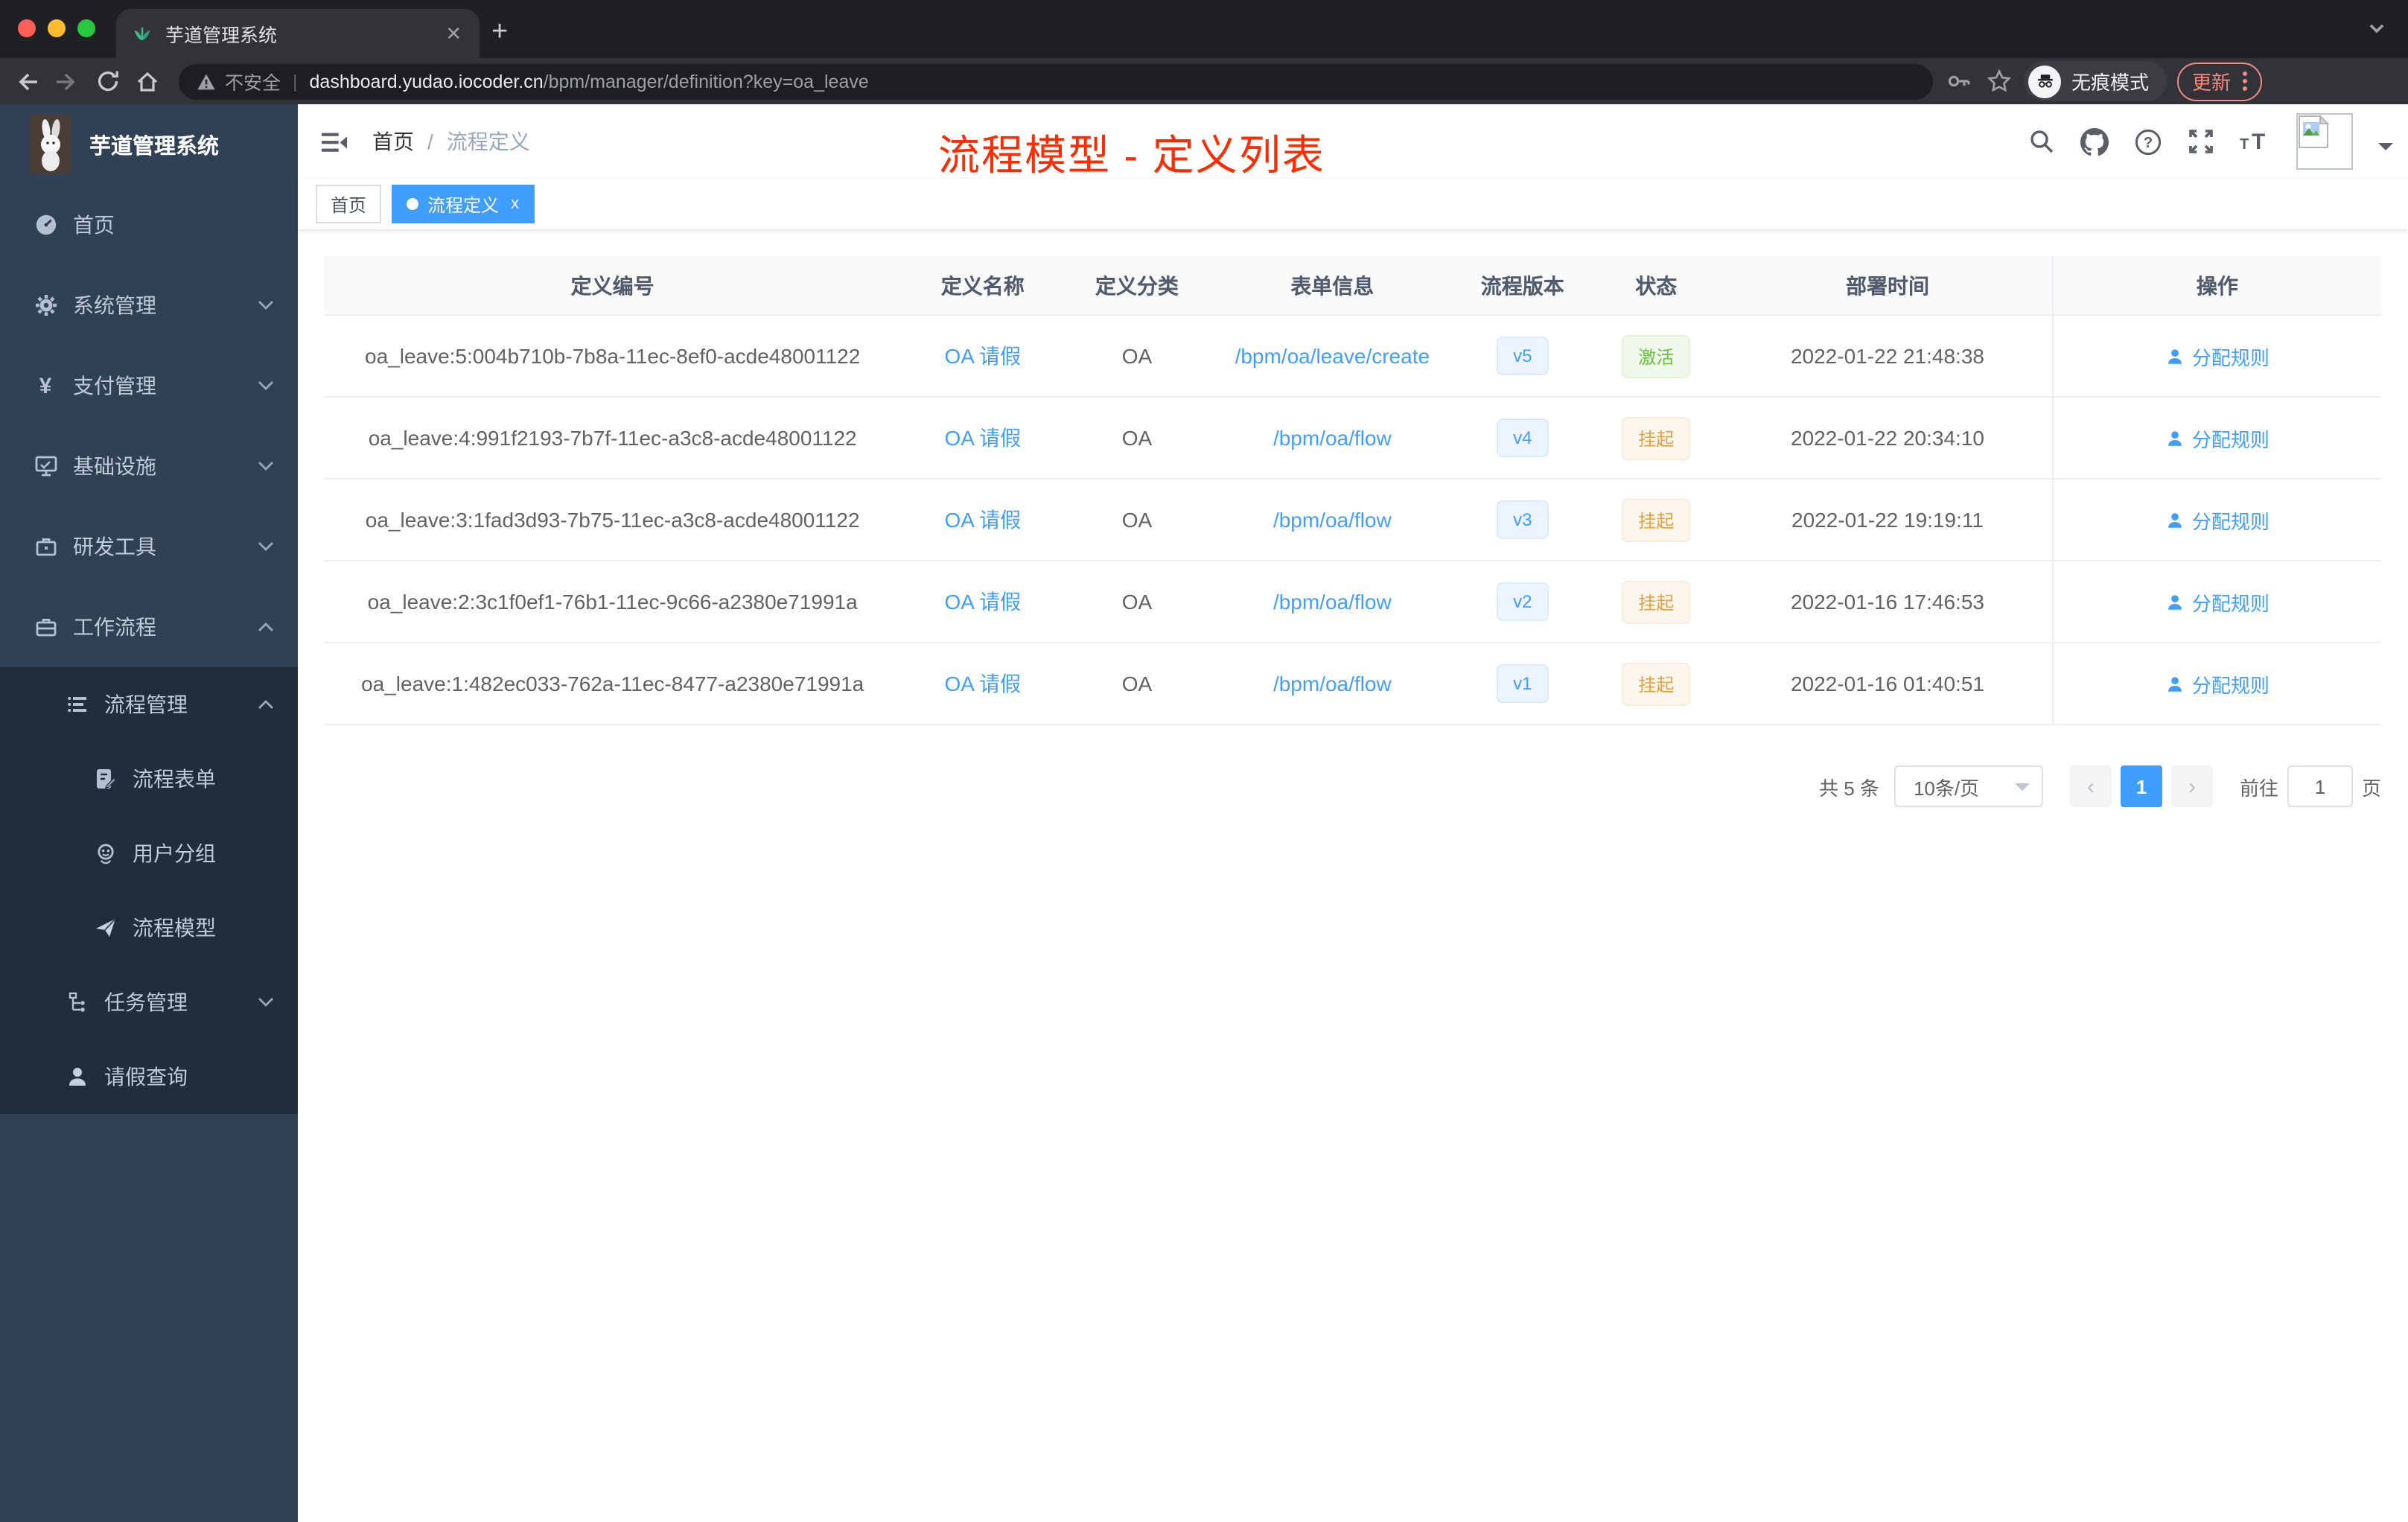 The height and width of the screenshot is (1522, 2408). I want to click on sidebar-item-process-management: 流程管理, so click(149, 704).